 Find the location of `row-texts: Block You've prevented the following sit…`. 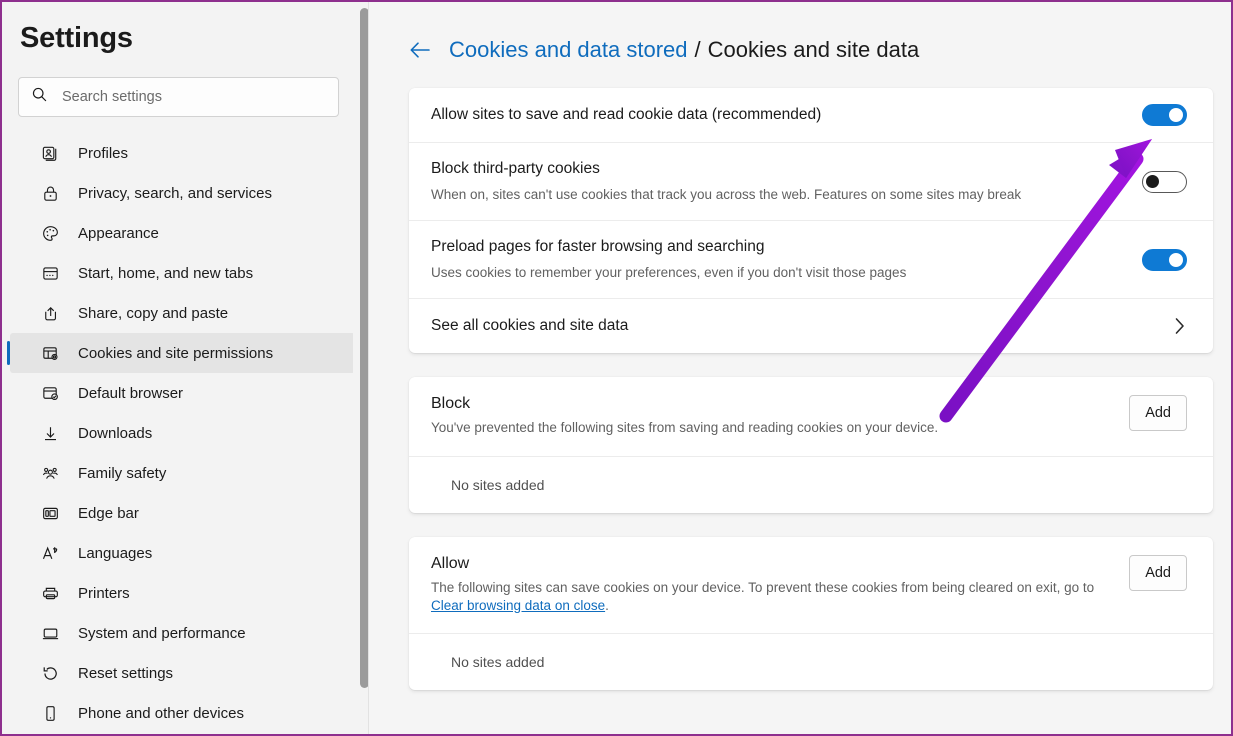

row-texts: Block You've prevented the following sit… is located at coordinates (780, 416).